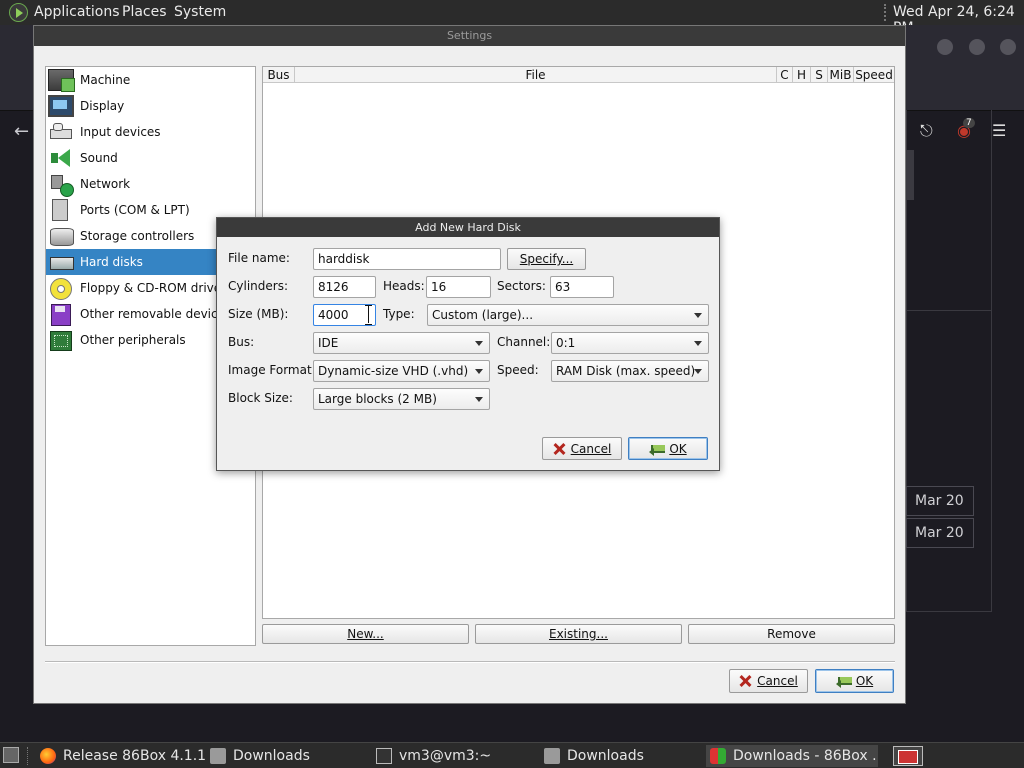 The image size is (1024, 768). I want to click on taskbar-item-downloads-2: Downloads, so click(622, 756).